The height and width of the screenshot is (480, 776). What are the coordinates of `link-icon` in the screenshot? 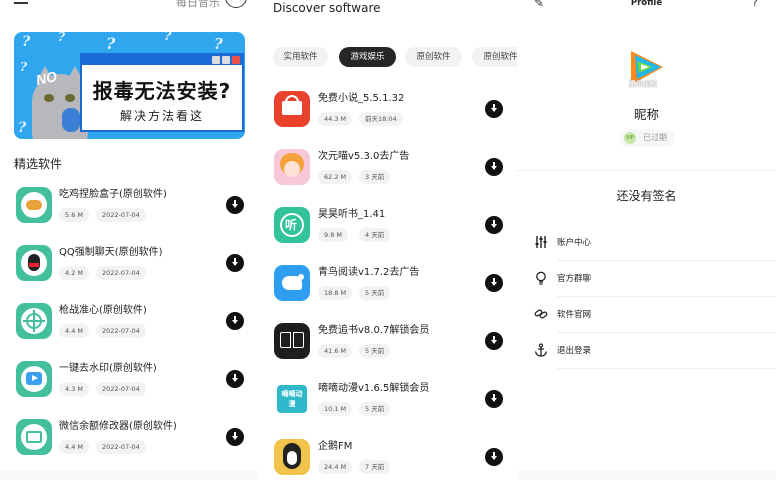 It's located at (541, 314).